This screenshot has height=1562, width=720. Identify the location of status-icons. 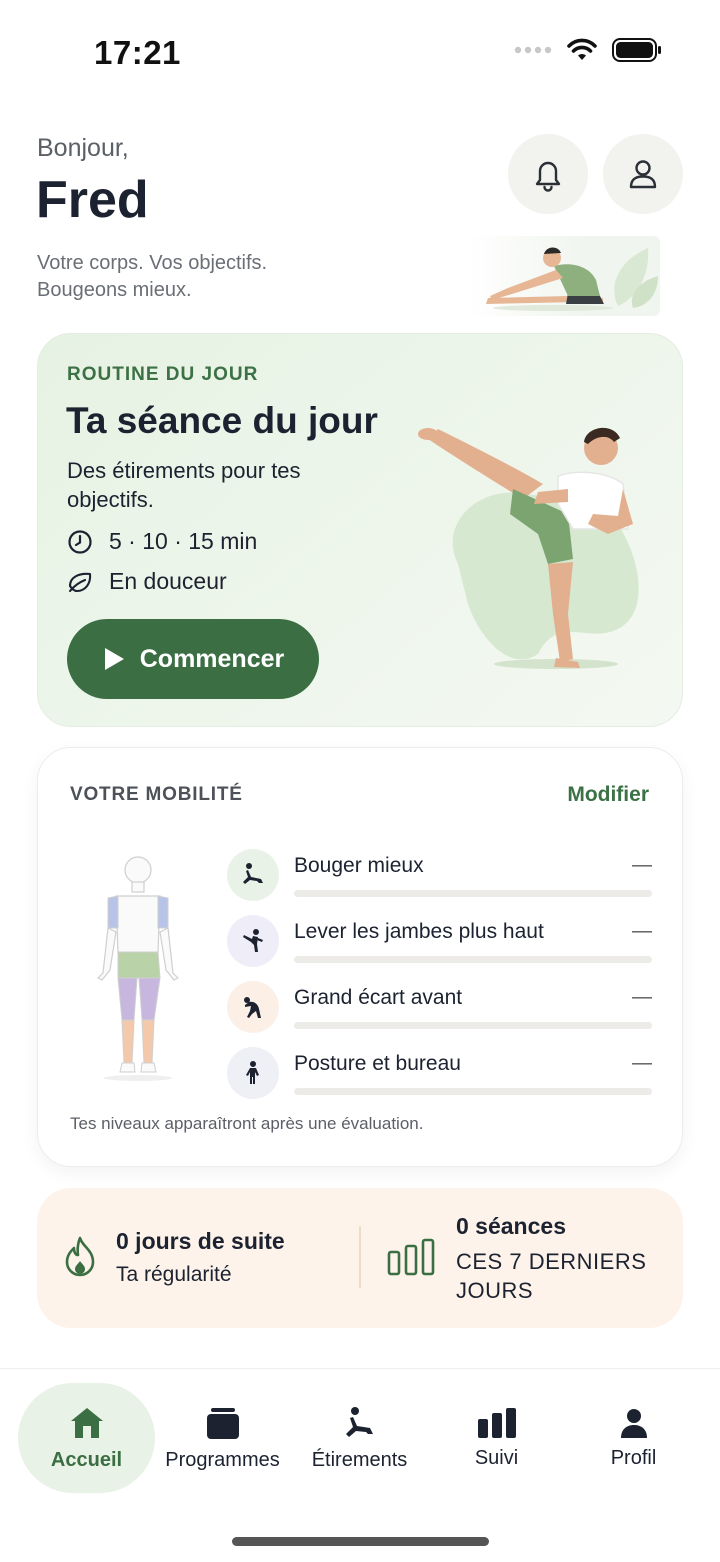
(588, 50).